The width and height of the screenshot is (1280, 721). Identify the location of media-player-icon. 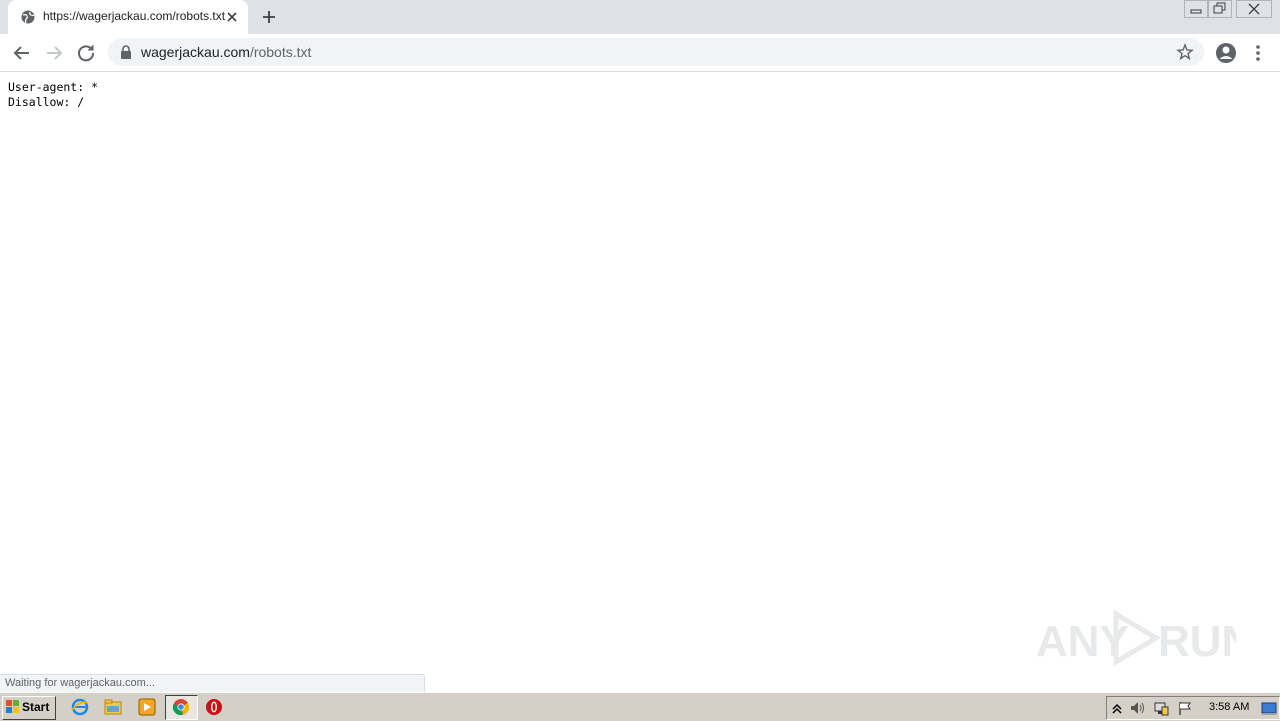
(147, 707).